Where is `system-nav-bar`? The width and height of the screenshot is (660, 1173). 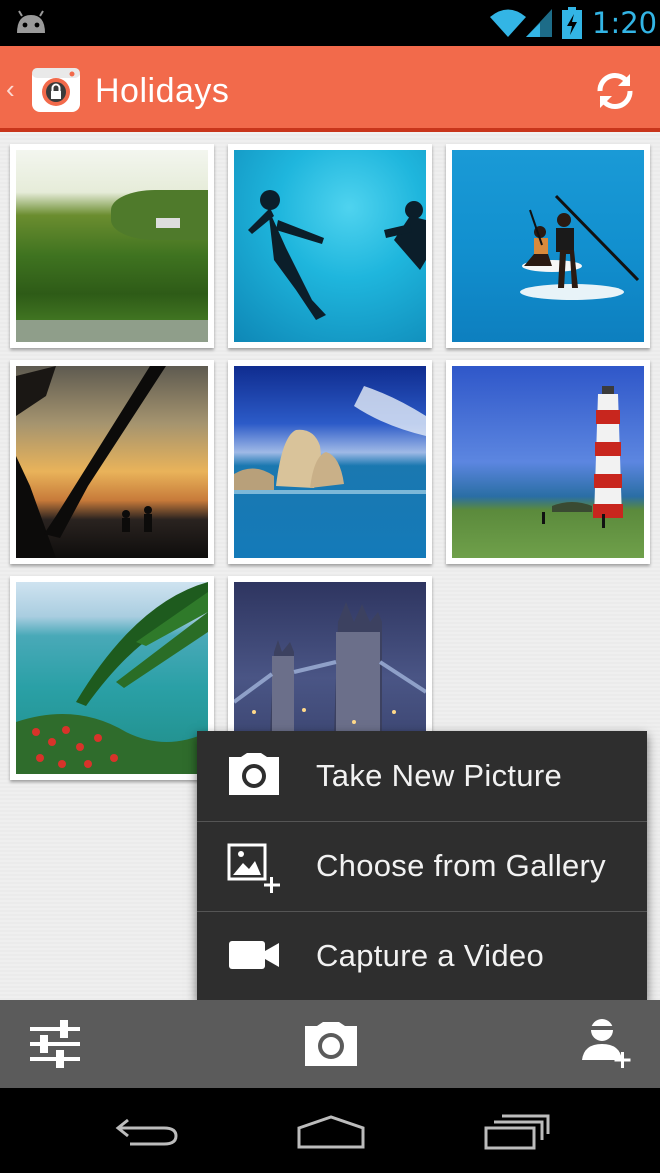
system-nav-bar is located at coordinates (330, 1130).